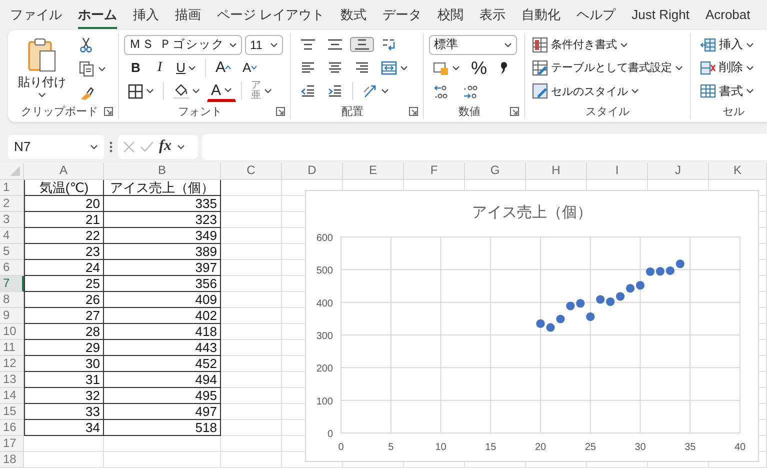 The image size is (767, 469). I want to click on row-header: 2, so click(12, 204).